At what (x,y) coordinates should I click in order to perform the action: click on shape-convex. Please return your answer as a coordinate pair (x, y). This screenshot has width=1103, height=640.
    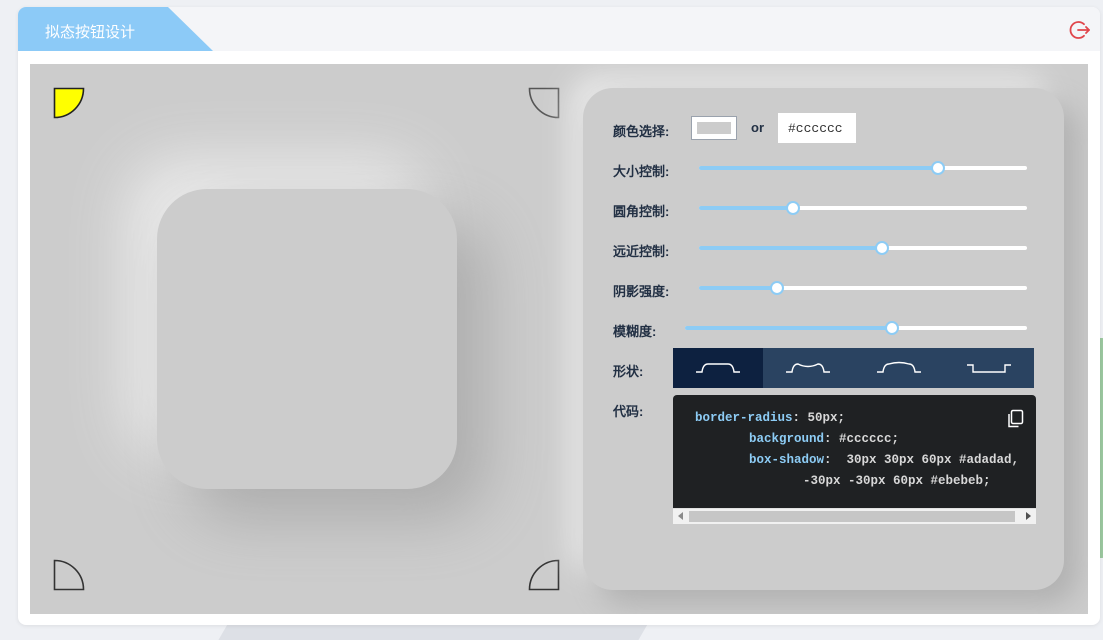
    Looking at the image, I should click on (898, 368).